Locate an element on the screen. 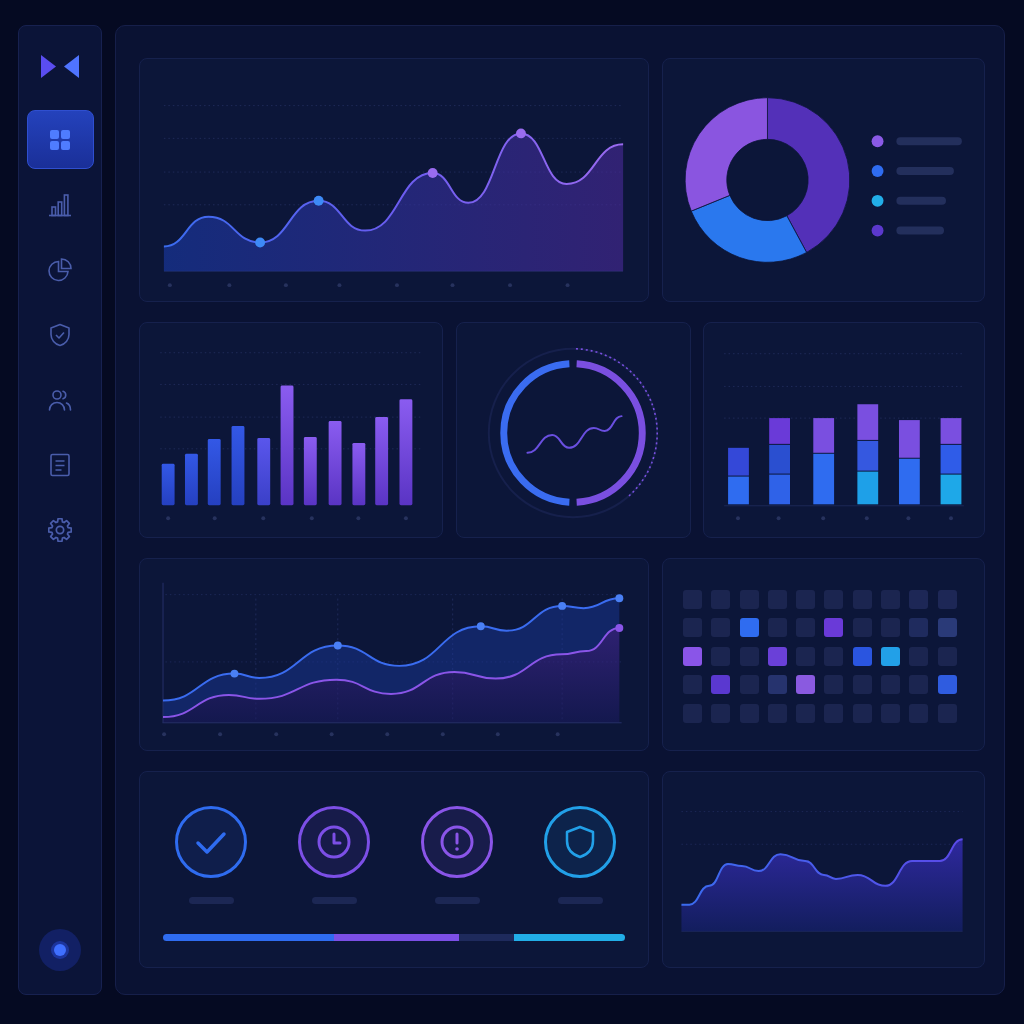 The image size is (1024, 1024). status-dot-icon is located at coordinates (60, 950).